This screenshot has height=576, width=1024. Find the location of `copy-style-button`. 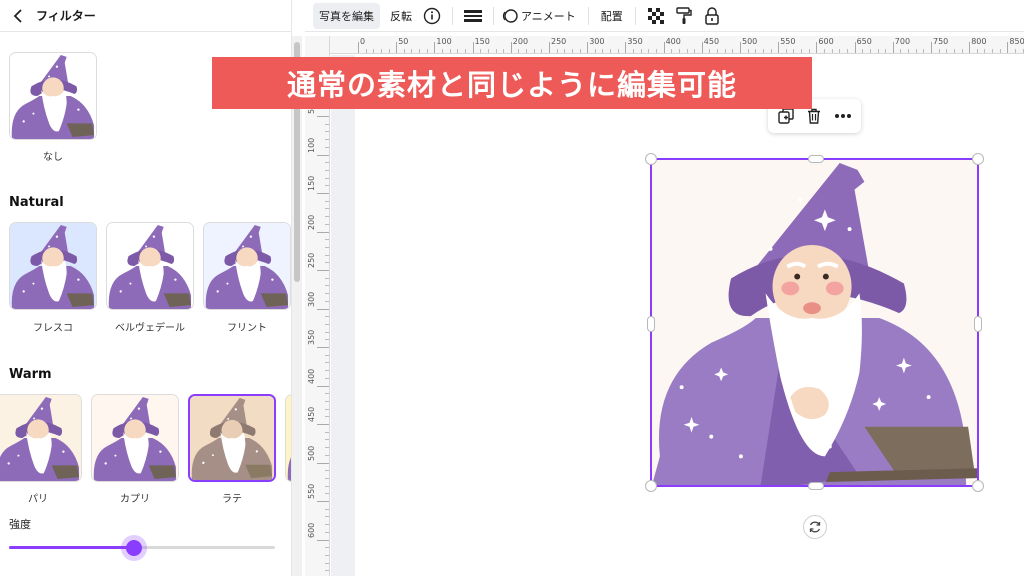

copy-style-button is located at coordinates (684, 16).